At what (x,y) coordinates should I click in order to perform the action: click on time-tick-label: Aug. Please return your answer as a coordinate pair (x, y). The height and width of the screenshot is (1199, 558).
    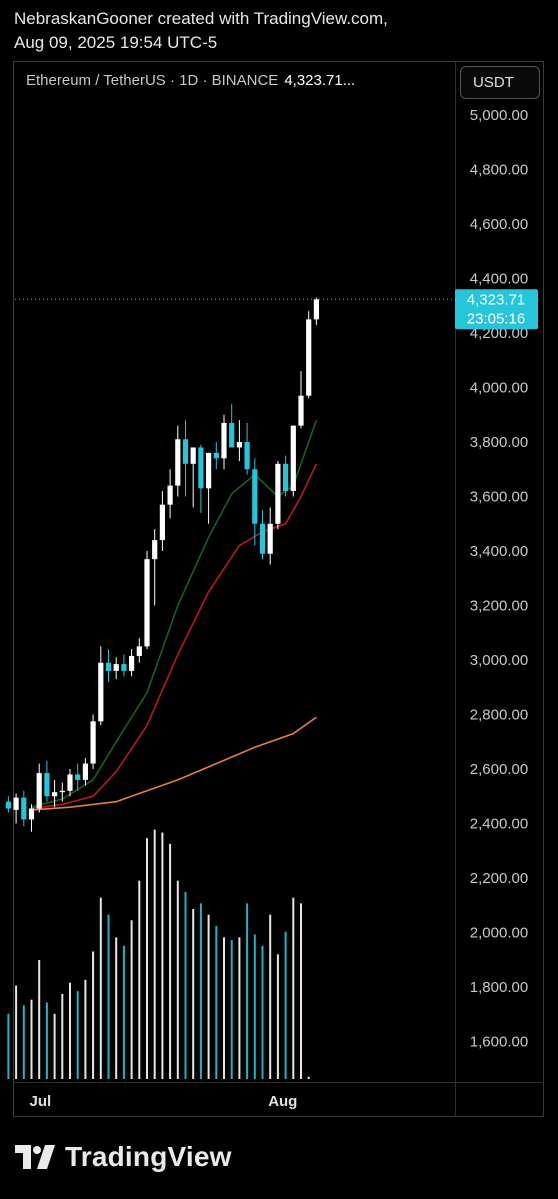
    Looking at the image, I should click on (282, 1101).